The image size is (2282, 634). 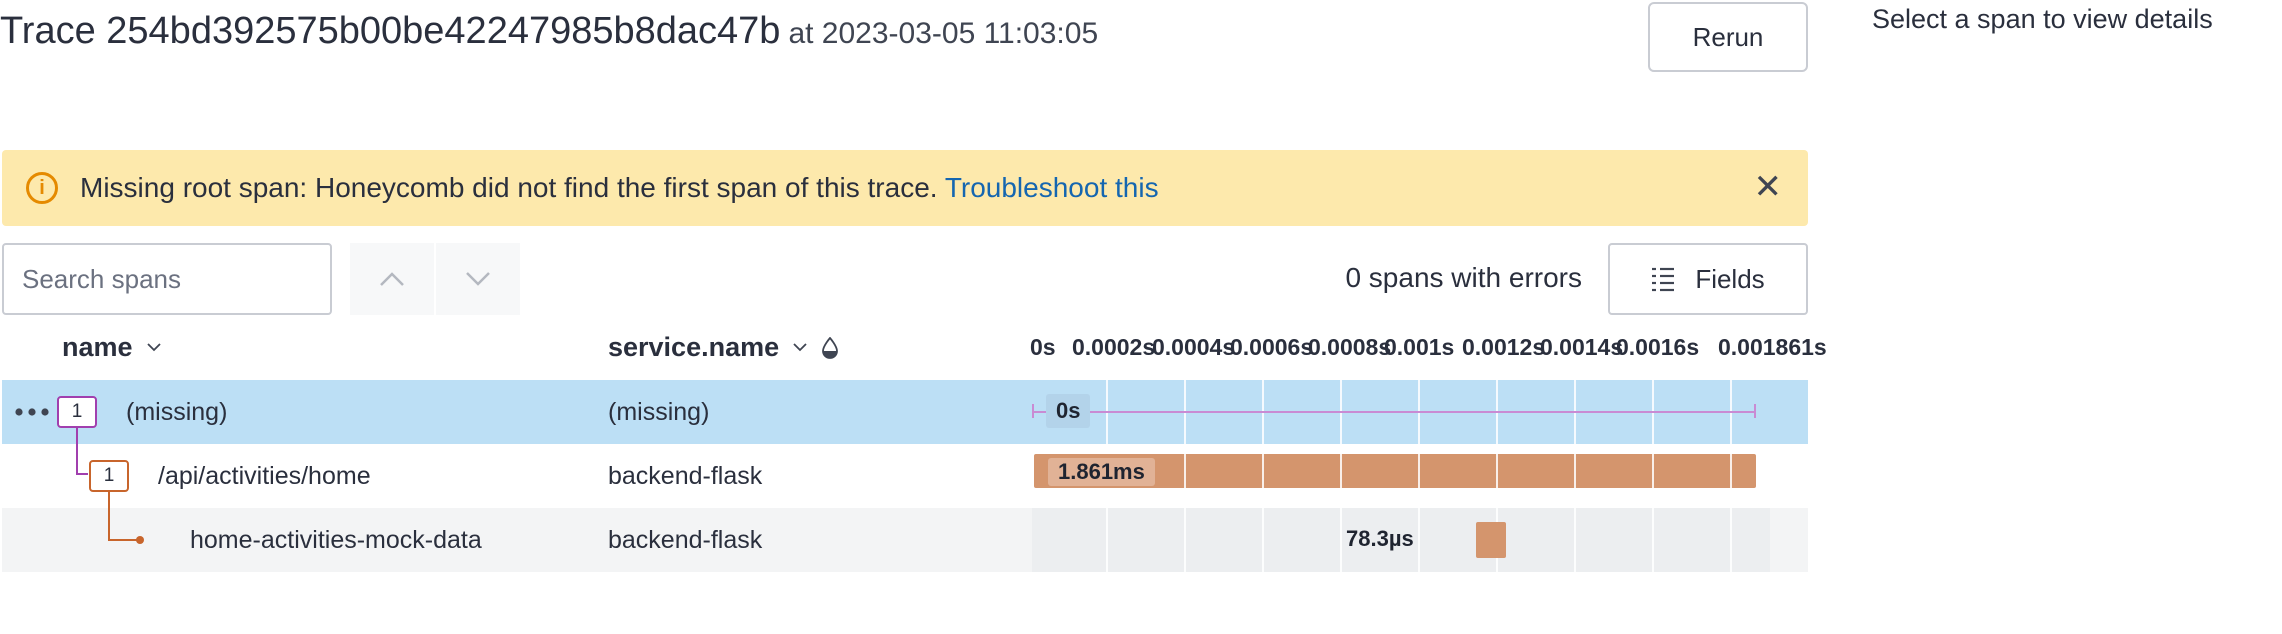 What do you see at coordinates (1101, 472) in the screenshot?
I see `span-duration-label: 1.861ms` at bounding box center [1101, 472].